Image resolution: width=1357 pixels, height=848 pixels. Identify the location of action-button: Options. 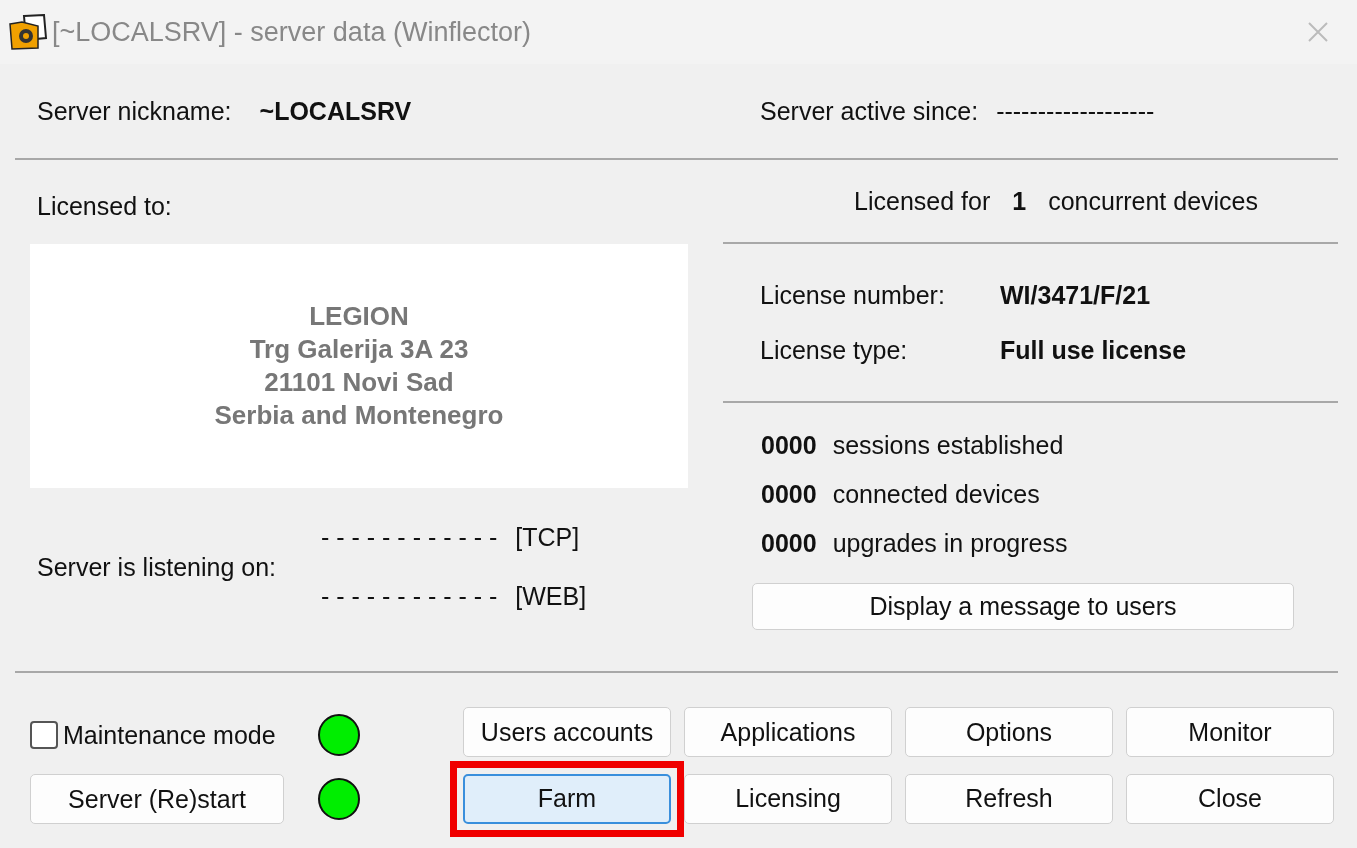
(1009, 732).